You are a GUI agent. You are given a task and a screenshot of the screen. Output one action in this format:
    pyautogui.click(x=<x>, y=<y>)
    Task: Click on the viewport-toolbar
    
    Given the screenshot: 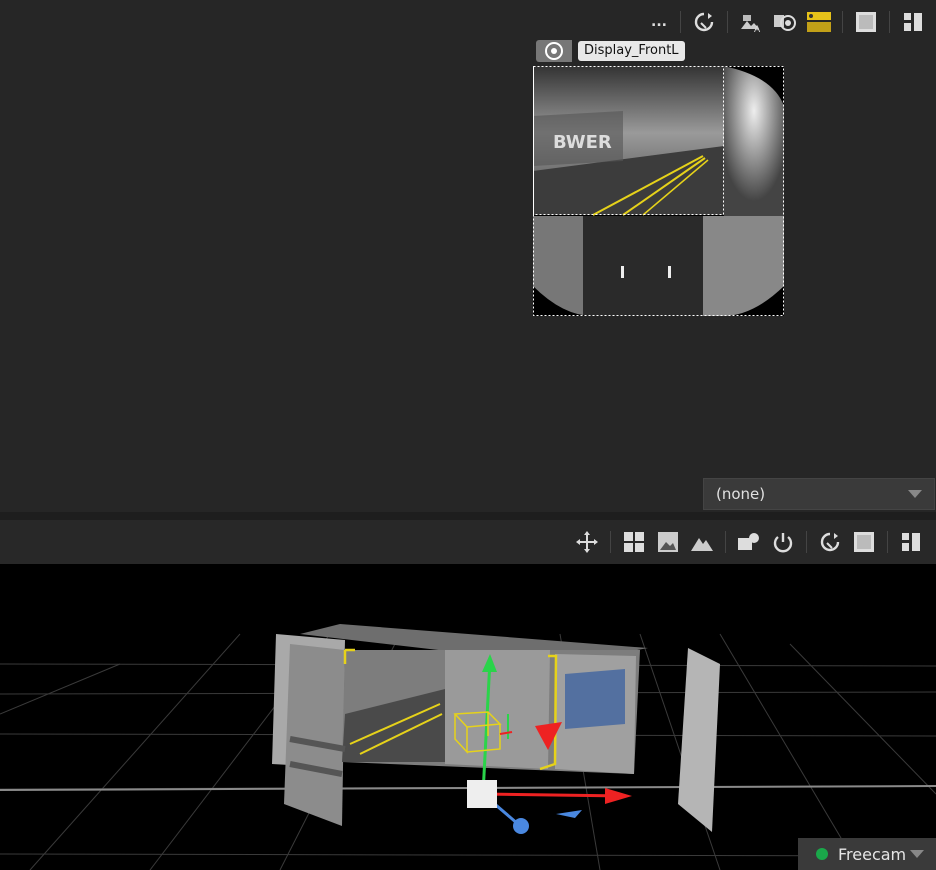 What is the action you would take?
    pyautogui.click(x=749, y=542)
    